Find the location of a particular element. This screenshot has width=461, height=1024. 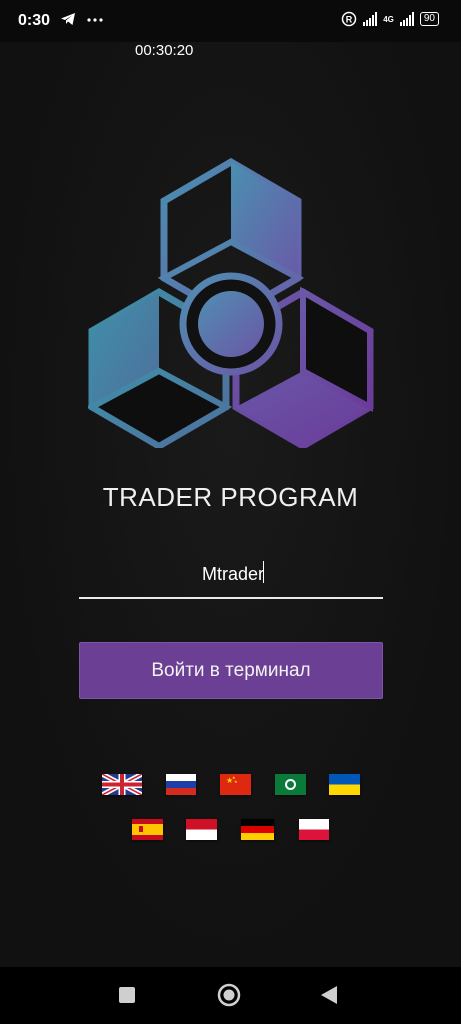

status-right-icons: R 4G 90 is located at coordinates (390, 19).